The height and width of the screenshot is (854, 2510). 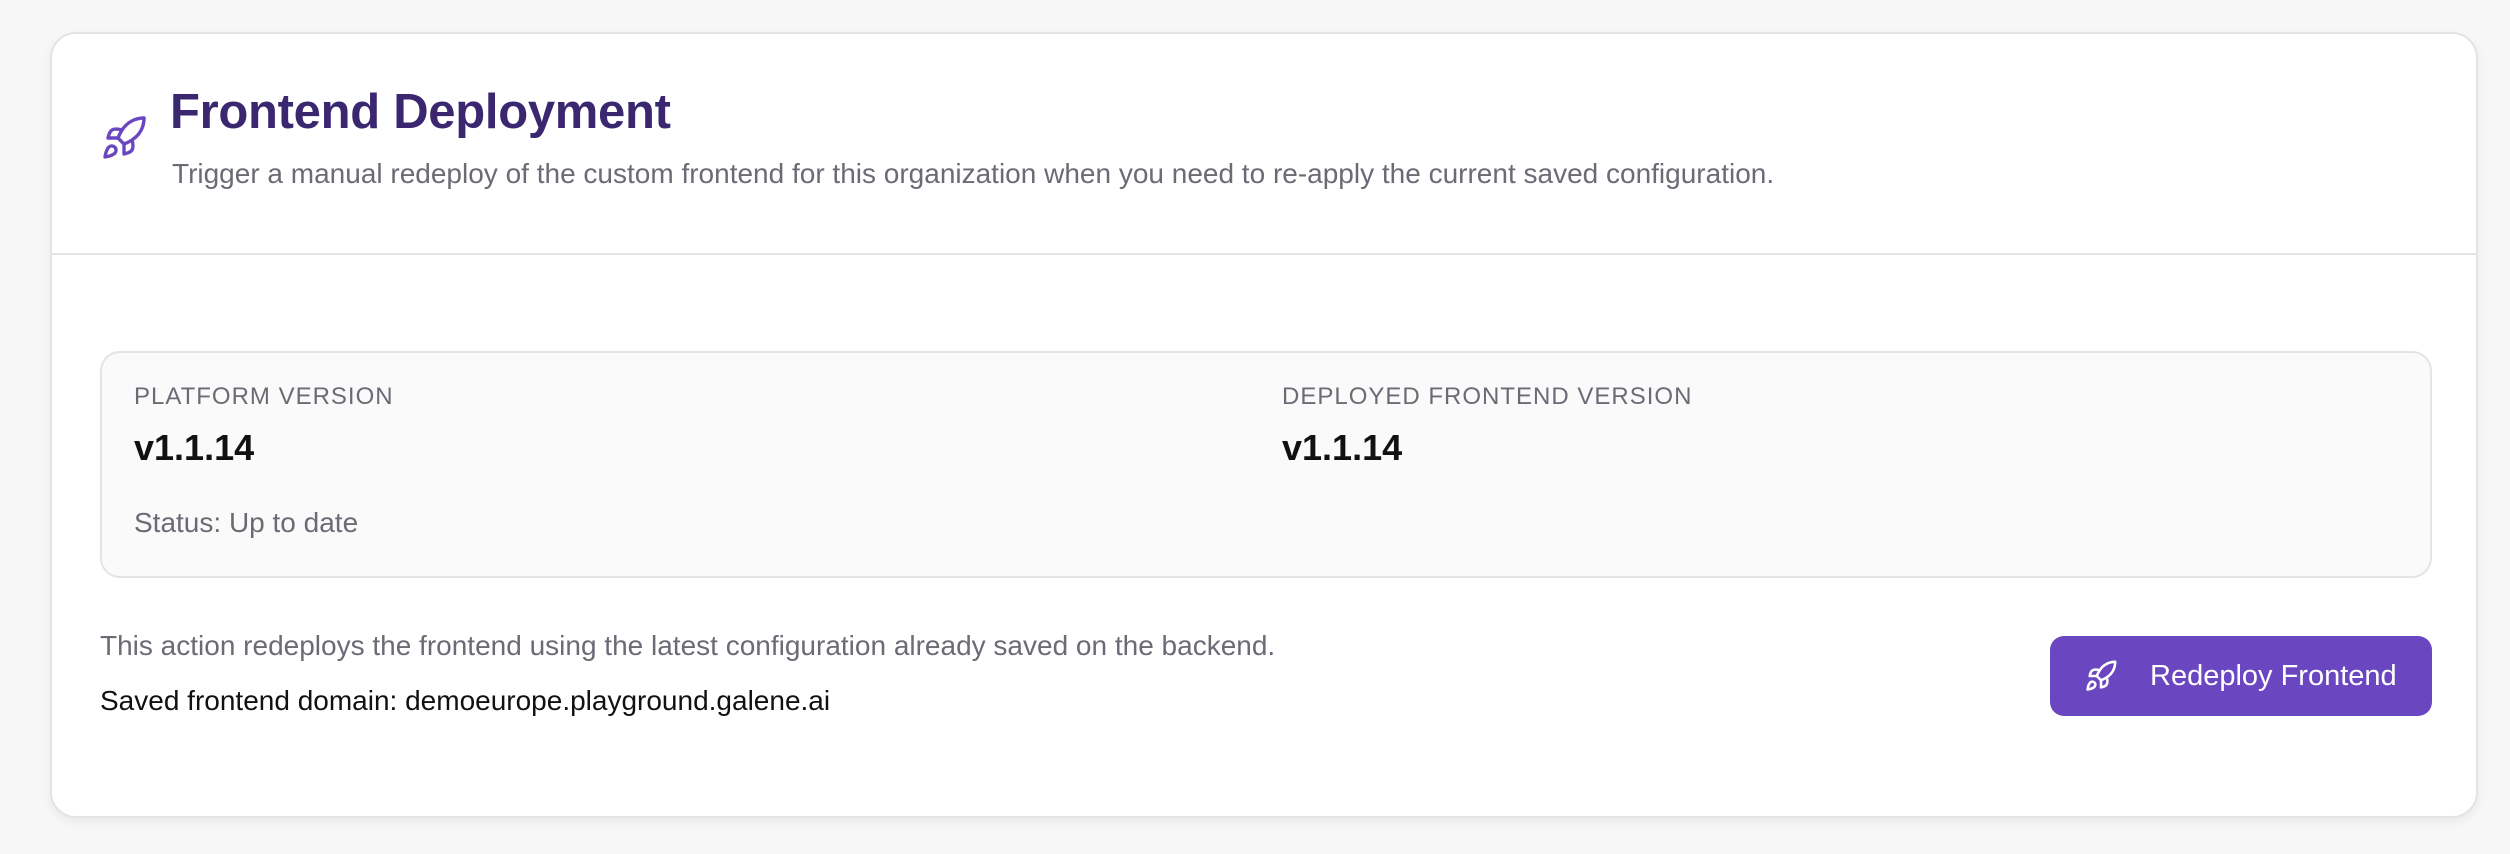 I want to click on platform-version-value: v1.1.14, so click(x=194, y=447).